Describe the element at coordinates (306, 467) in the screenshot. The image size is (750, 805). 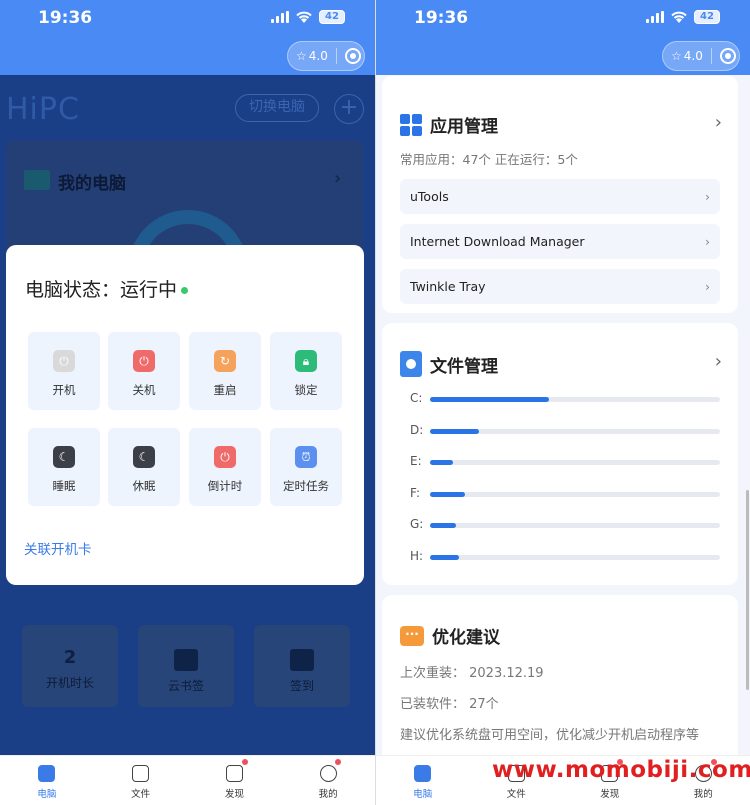
I see `scheduled-task-button: ⏰︎ 定时任务` at that location.